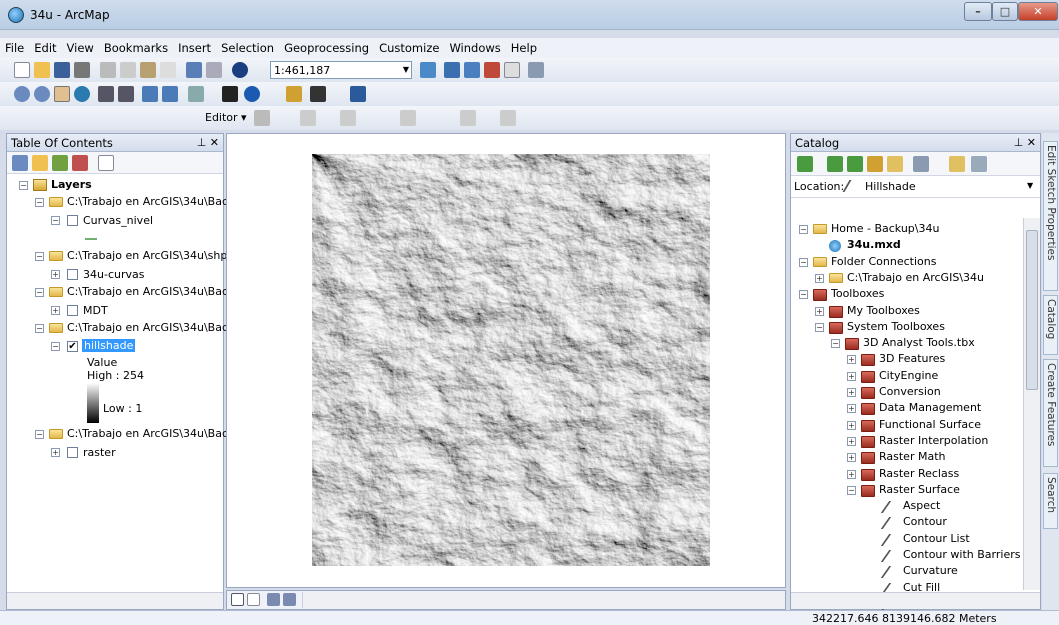 The width and height of the screenshot is (1059, 625). I want to click on fixed-zoom-in-icon, so click(106, 94).